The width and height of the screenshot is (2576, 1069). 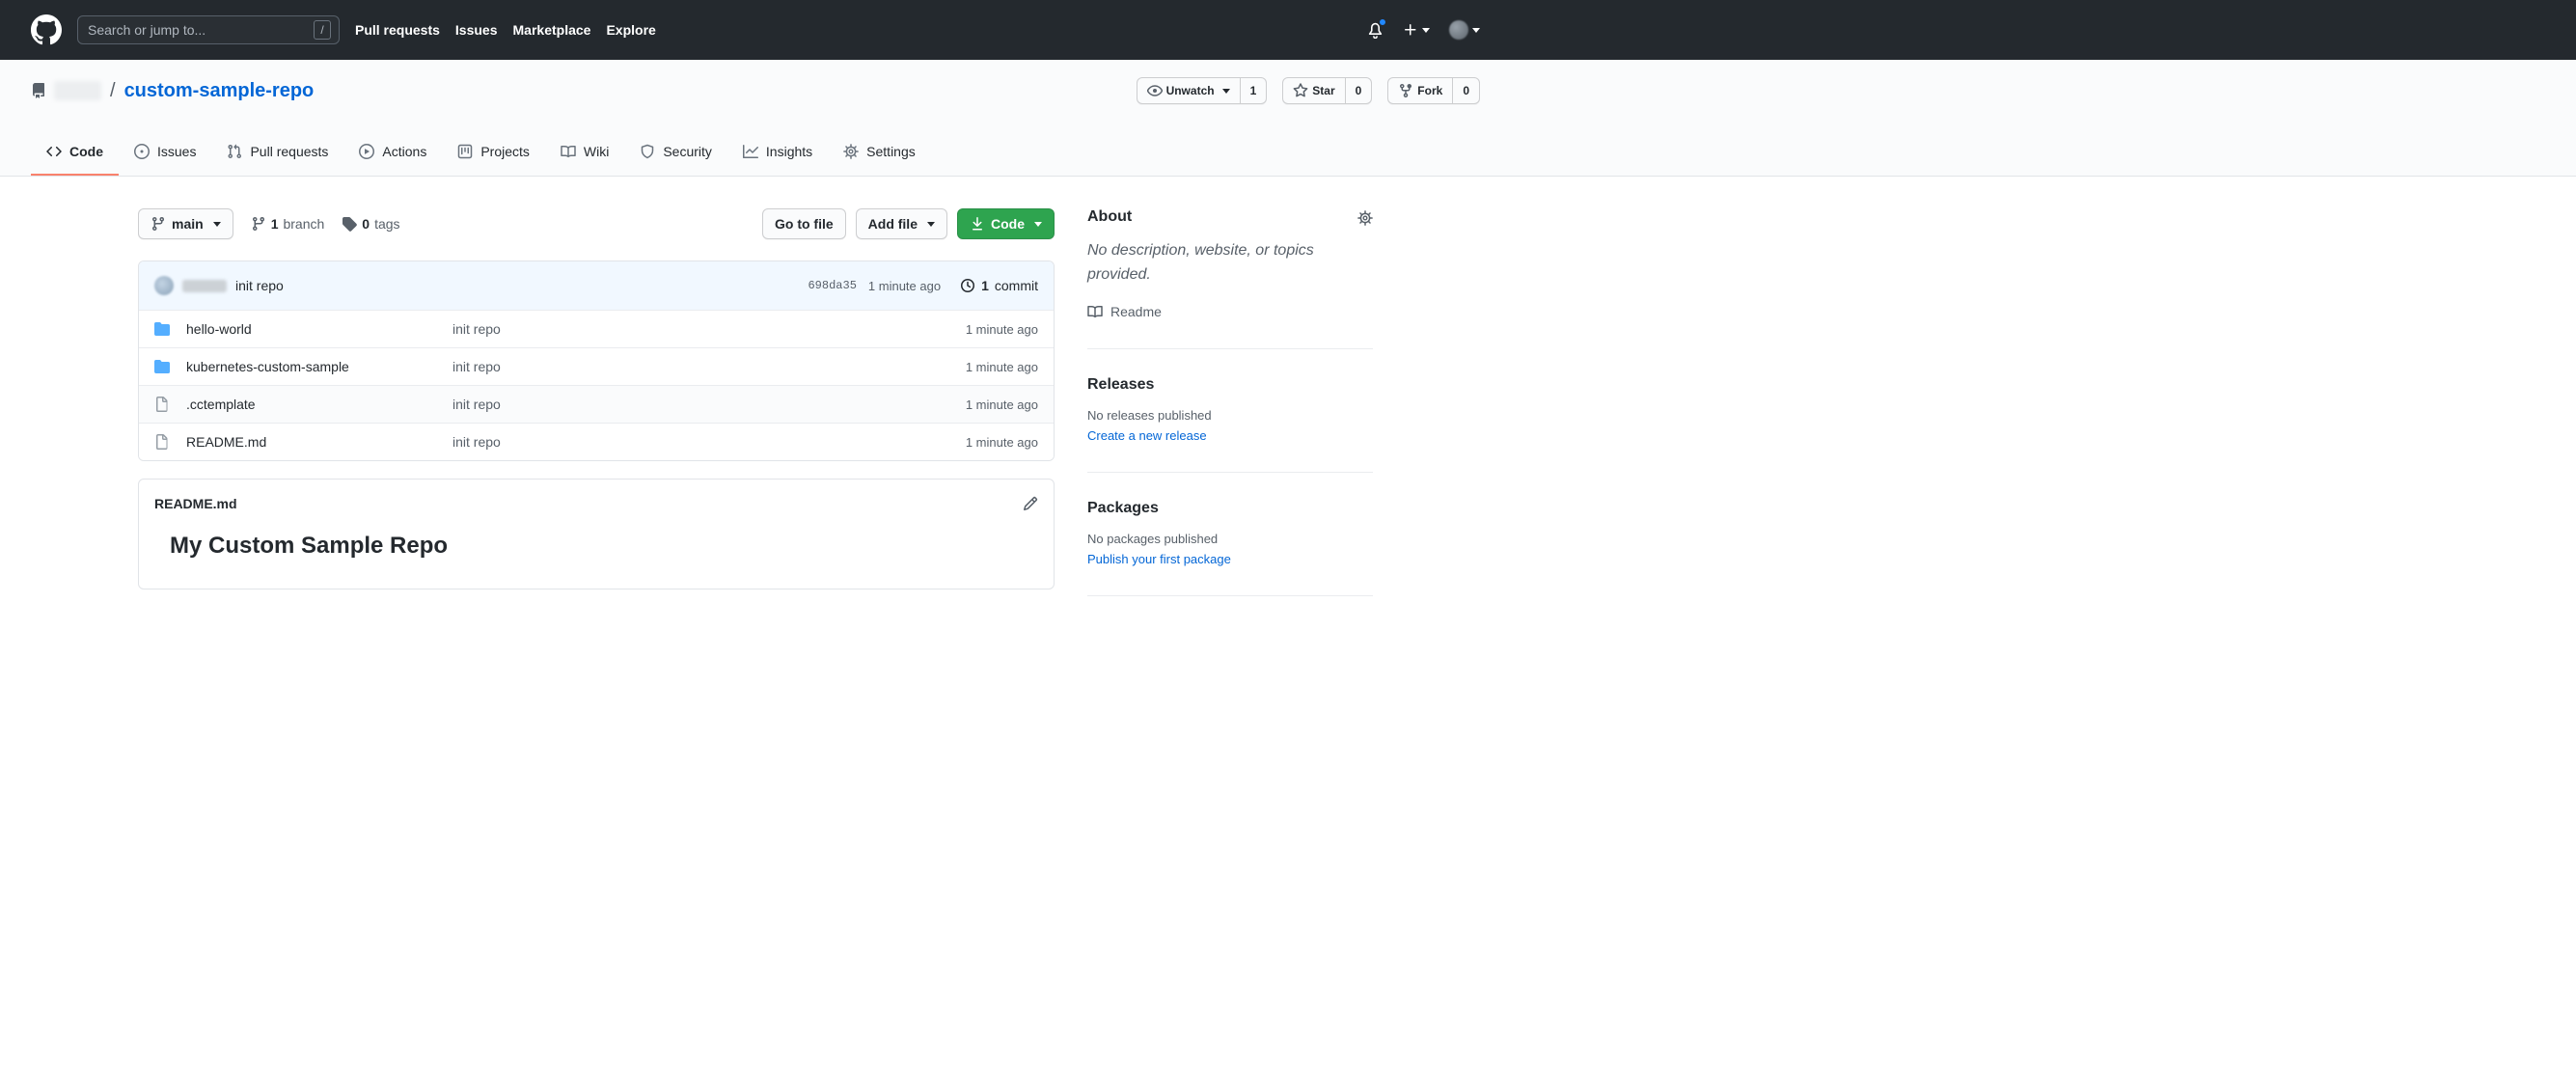 What do you see at coordinates (323, 30) in the screenshot?
I see `slash-shortcut-hint: /` at bounding box center [323, 30].